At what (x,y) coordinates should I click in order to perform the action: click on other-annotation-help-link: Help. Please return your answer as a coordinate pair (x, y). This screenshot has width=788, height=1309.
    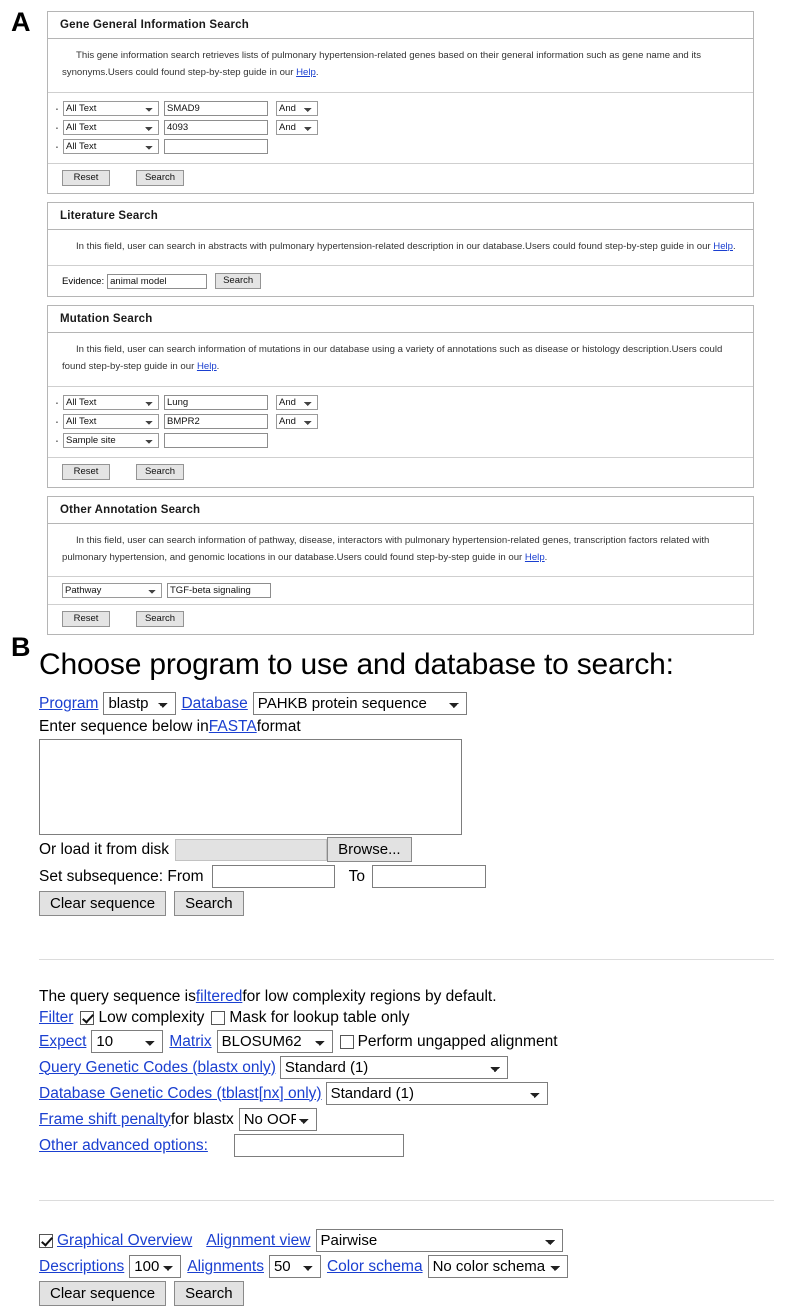
    Looking at the image, I should click on (535, 557).